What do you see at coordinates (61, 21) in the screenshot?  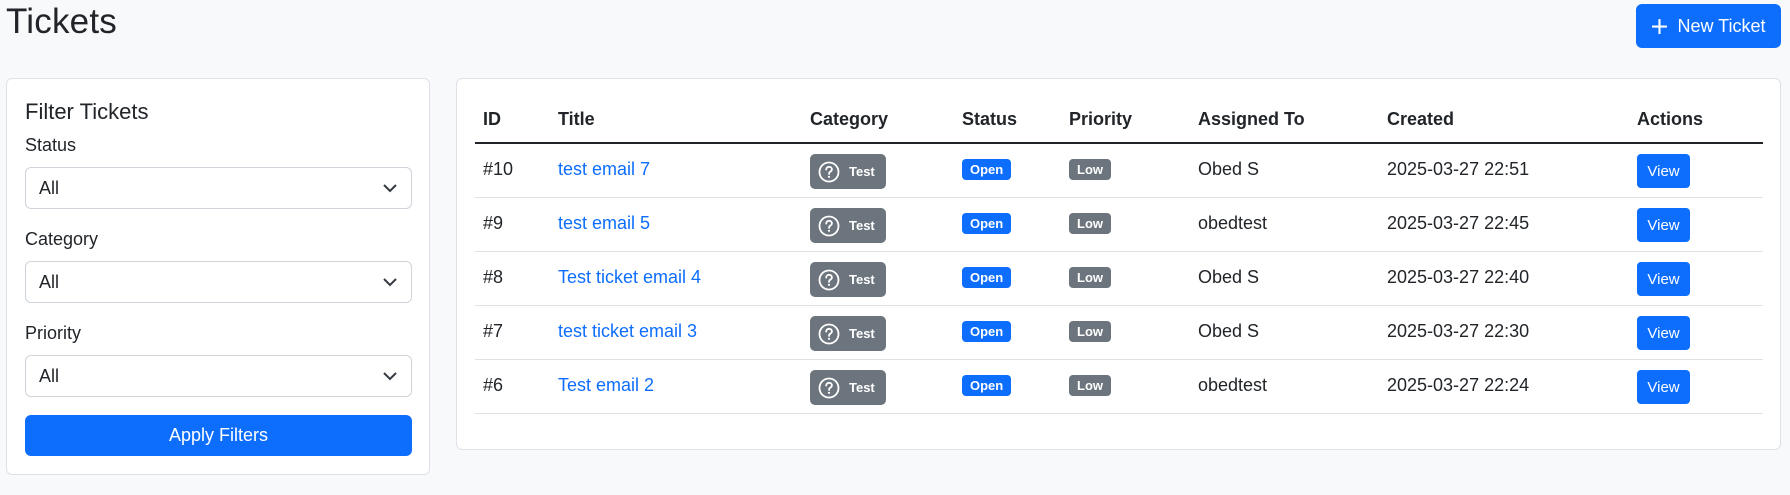 I see `page-title: Tickets` at bounding box center [61, 21].